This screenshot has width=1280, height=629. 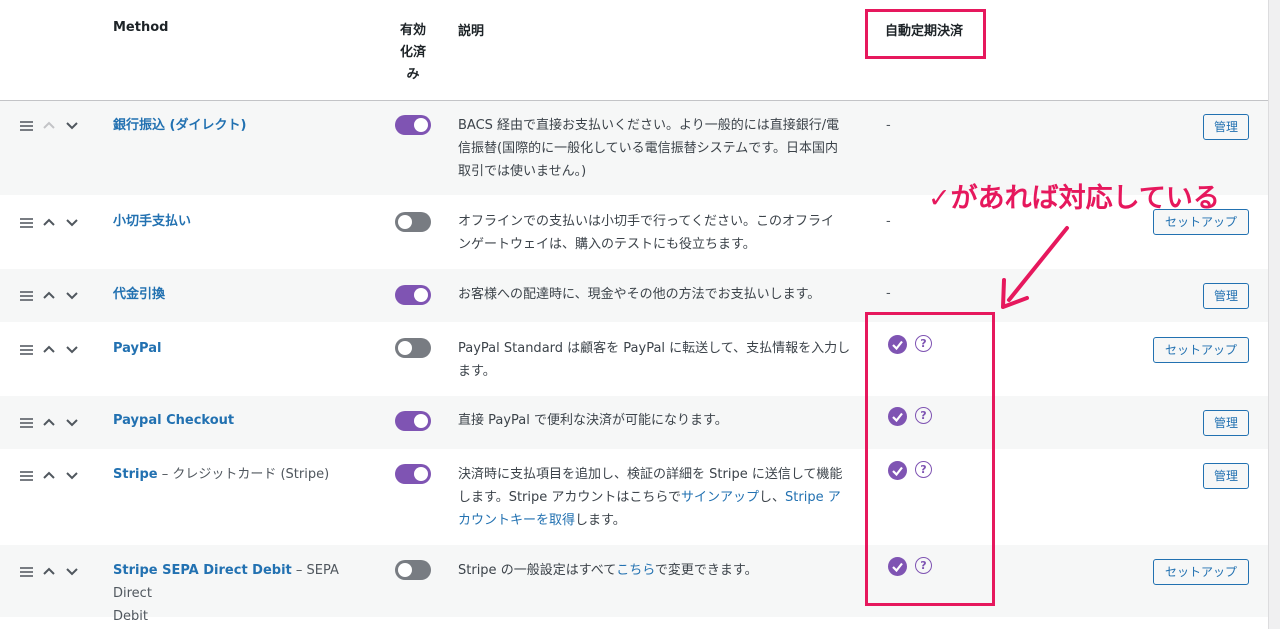 What do you see at coordinates (813, 497) in the screenshot?
I see `stripe-account-keys-link: Stripe ア` at bounding box center [813, 497].